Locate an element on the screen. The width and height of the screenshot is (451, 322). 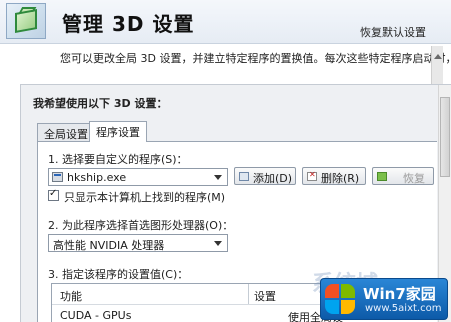
restore-program-button: 恢复 is located at coordinates (403, 176).